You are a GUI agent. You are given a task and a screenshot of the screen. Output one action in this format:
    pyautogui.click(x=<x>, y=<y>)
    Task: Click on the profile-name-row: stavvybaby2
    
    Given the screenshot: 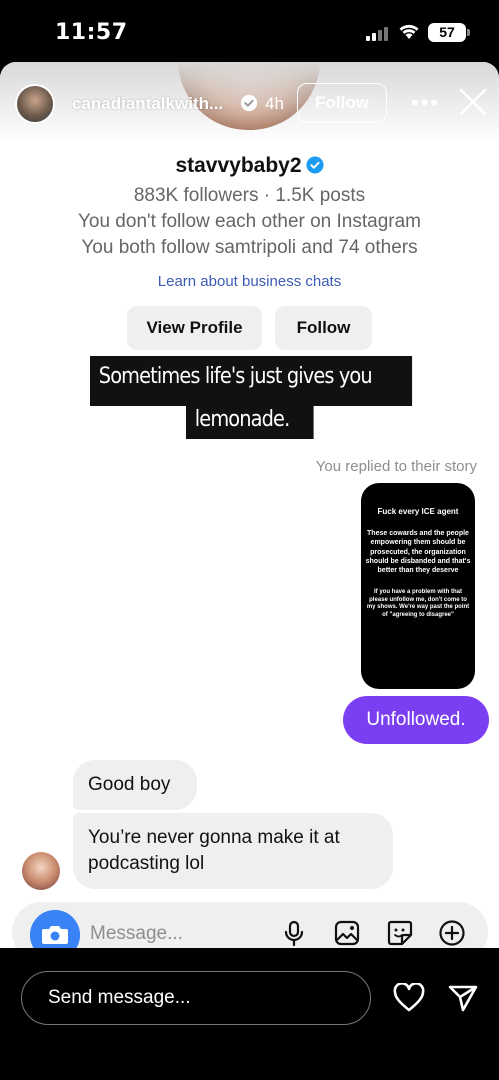 What is the action you would take?
    pyautogui.click(x=249, y=166)
    